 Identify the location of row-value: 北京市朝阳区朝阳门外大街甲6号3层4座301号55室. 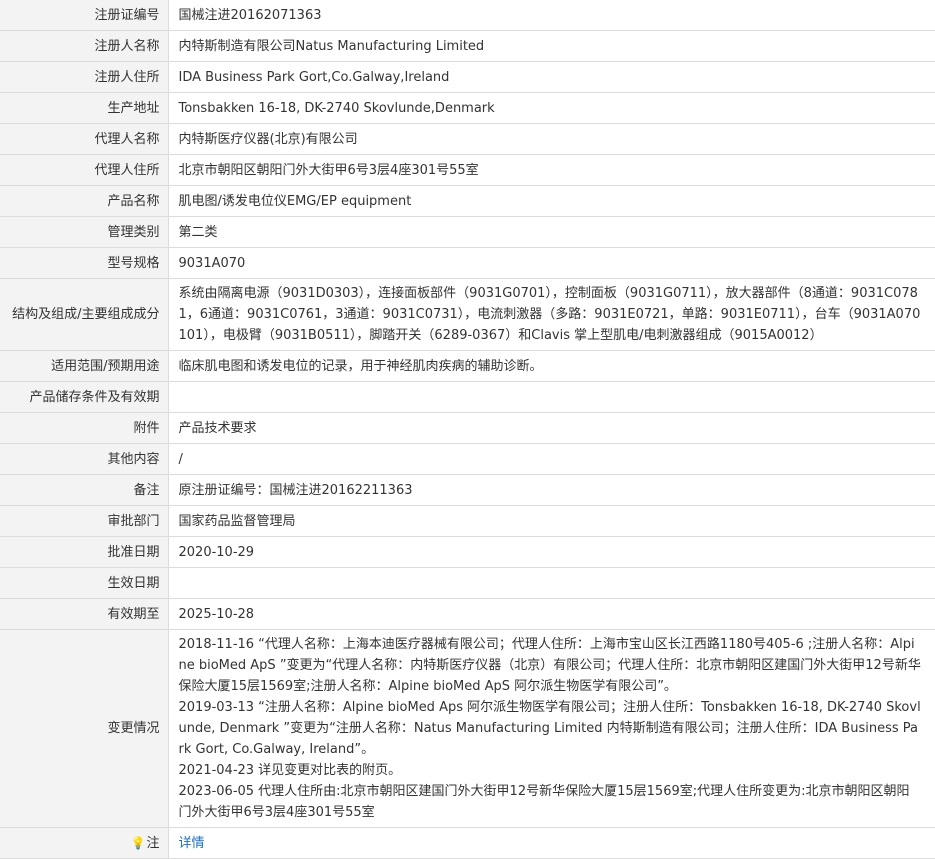
(551, 170).